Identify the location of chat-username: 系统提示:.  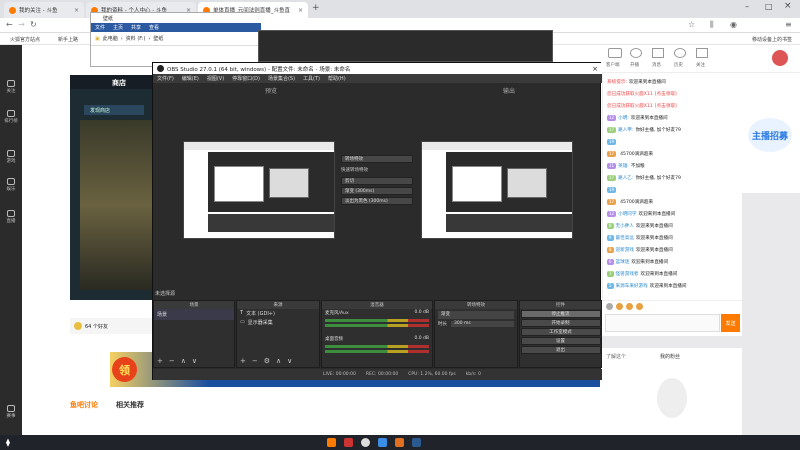
(617, 82).